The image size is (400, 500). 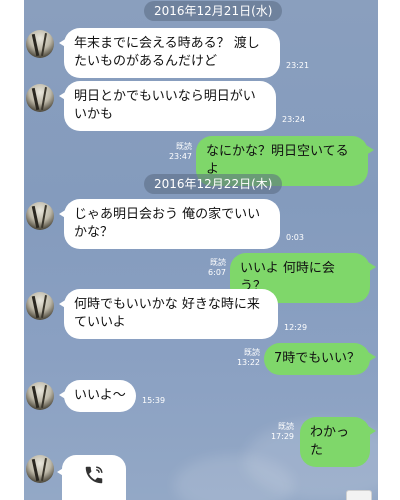 What do you see at coordinates (338, 442) in the screenshot?
I see `message-bubble-outgoing: わかった` at bounding box center [338, 442].